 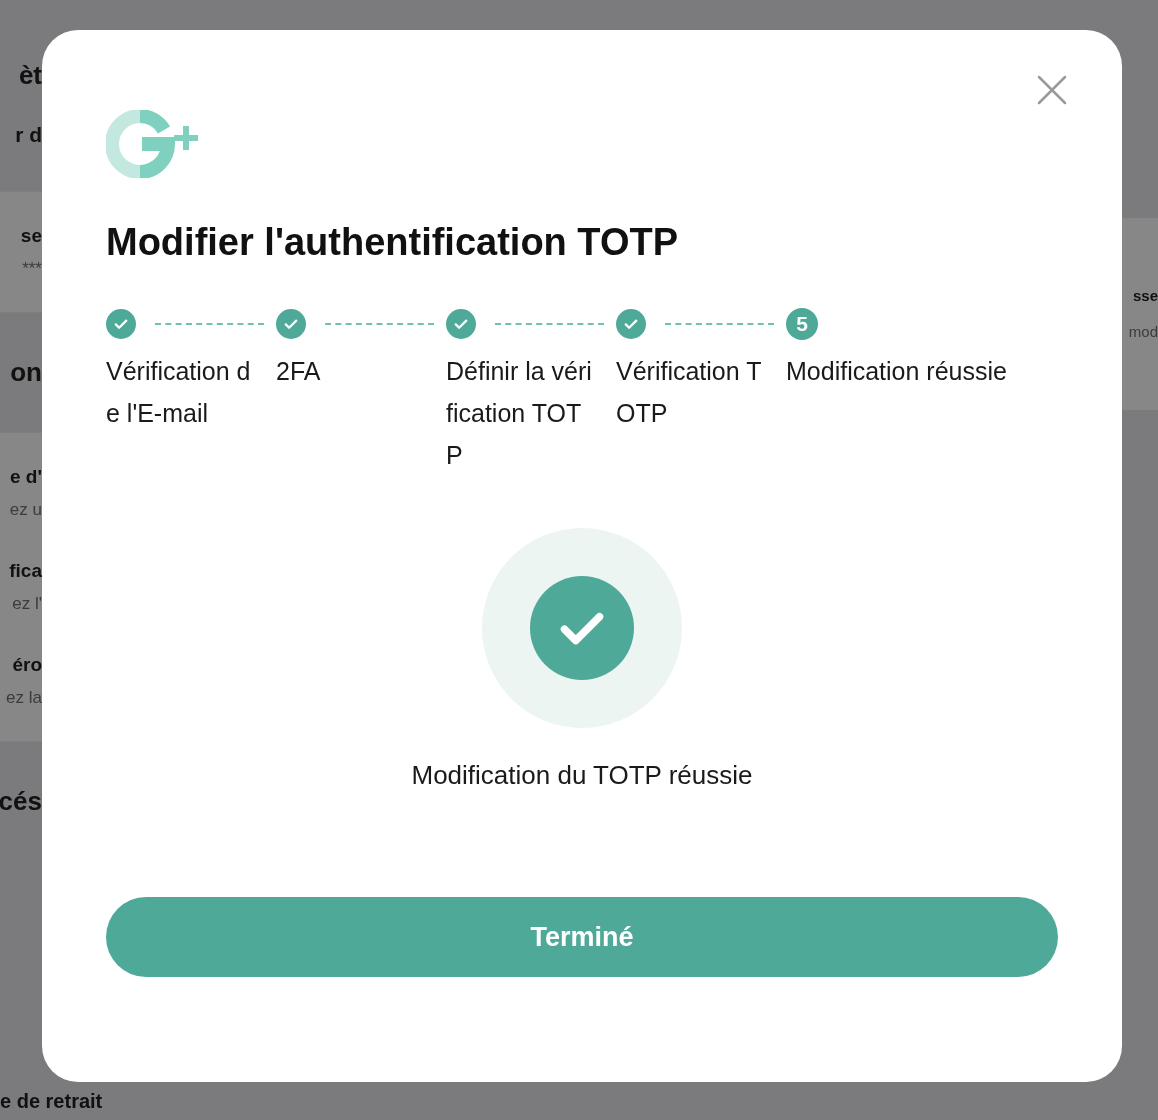 What do you see at coordinates (27, 604) in the screenshot?
I see `setting-description: ez l'` at bounding box center [27, 604].